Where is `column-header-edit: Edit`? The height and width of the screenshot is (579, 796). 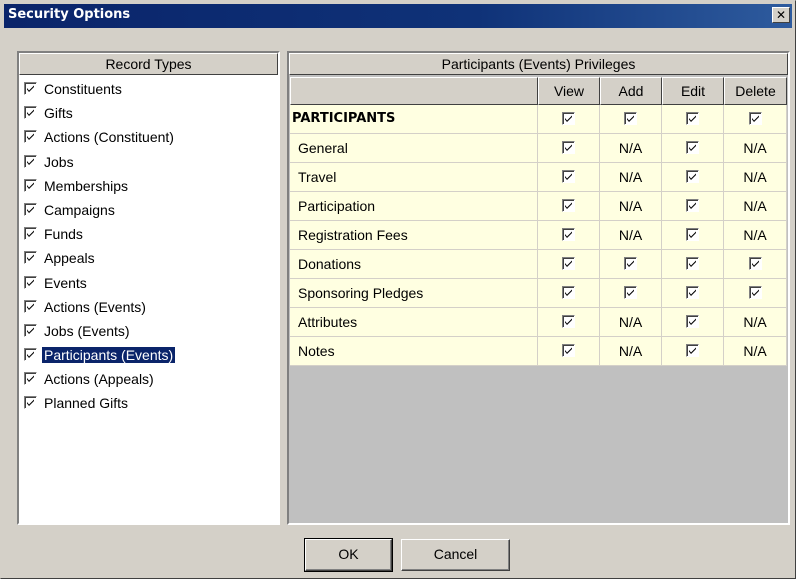
column-header-edit: Edit is located at coordinates (693, 91).